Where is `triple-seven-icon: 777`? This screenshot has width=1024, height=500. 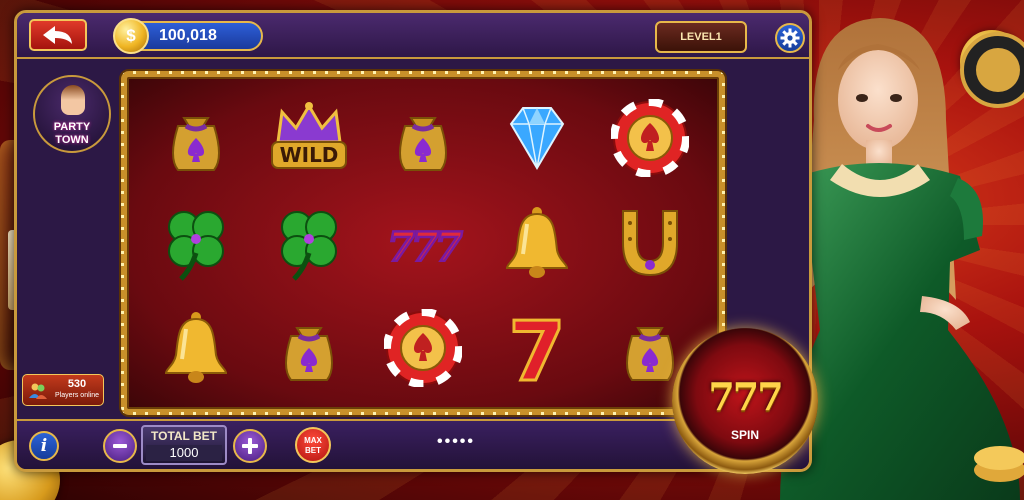 triple-seven-icon: 777 is located at coordinates (427, 248).